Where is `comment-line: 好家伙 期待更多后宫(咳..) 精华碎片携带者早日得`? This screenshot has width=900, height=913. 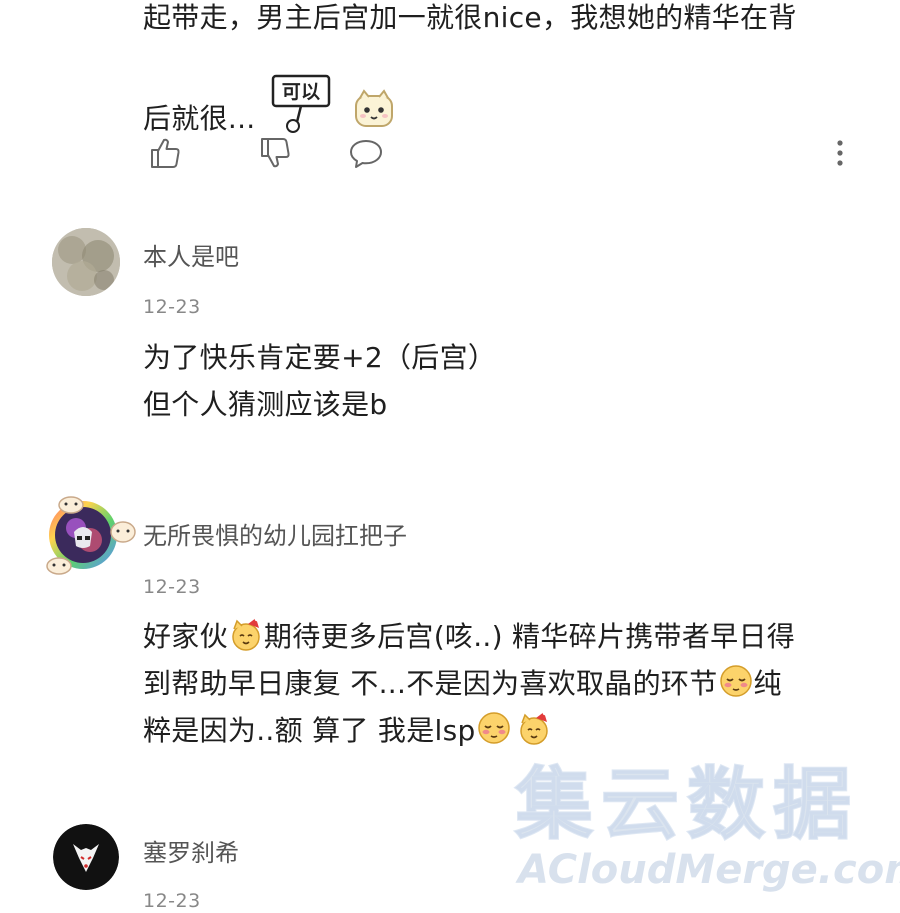
comment-line: 好家伙 期待更多后宫(咳..) 精华碎片携带者早日得 is located at coordinates (469, 636).